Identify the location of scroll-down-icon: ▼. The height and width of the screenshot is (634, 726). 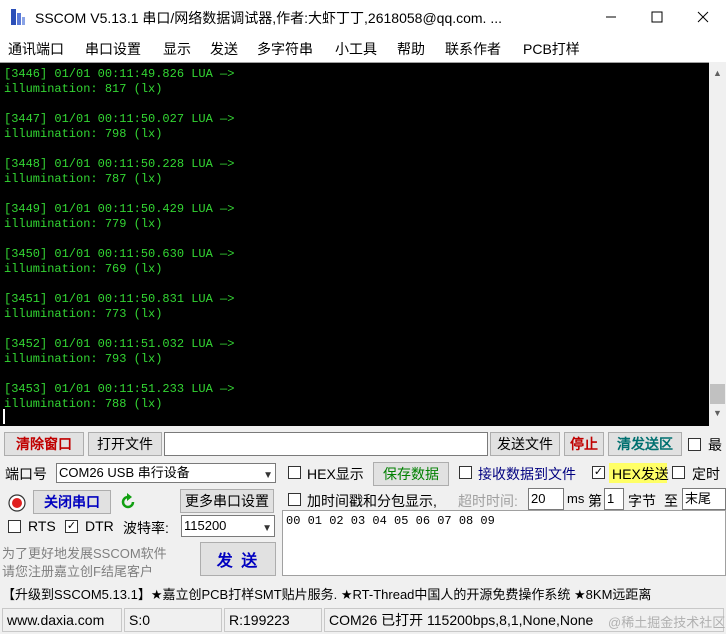
(717, 413).